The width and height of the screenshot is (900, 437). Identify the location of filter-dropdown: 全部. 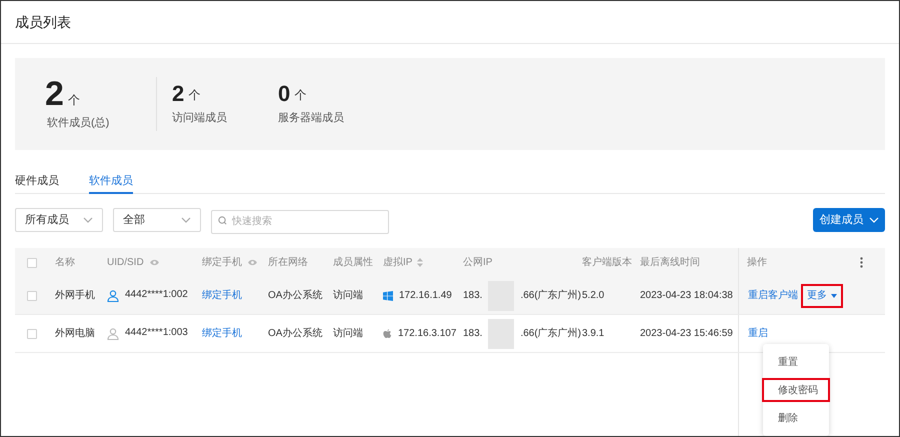
(157, 220).